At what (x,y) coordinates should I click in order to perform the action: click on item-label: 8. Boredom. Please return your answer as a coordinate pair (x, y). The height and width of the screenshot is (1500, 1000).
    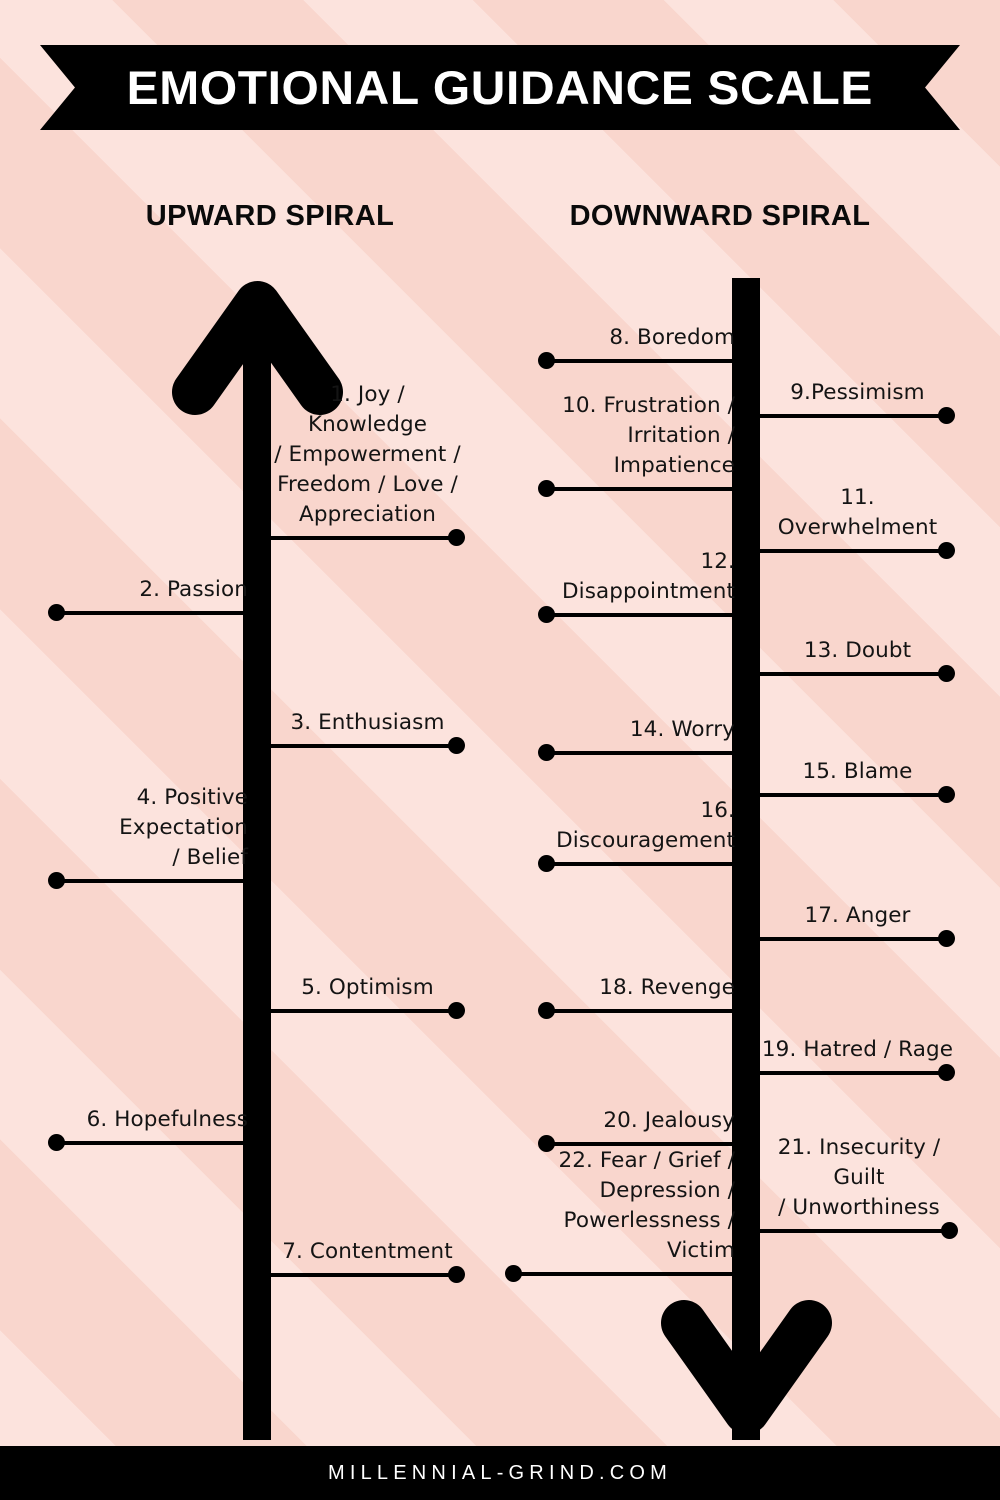
    Looking at the image, I should click on (672, 337).